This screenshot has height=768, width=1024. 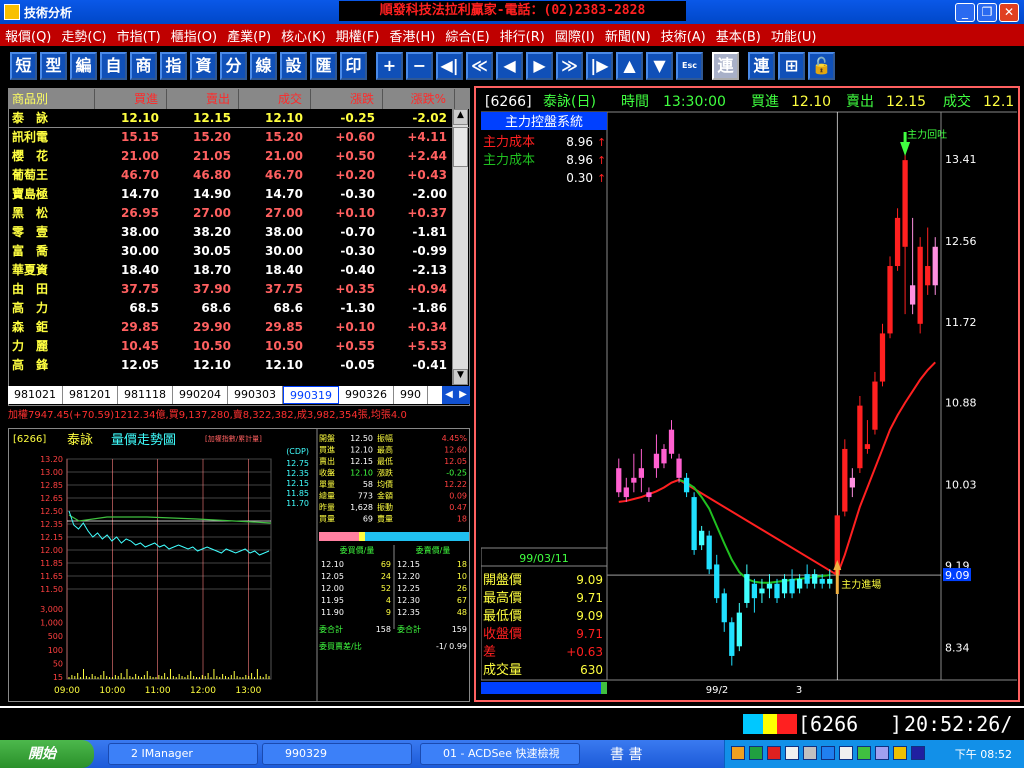 I want to click on toolbar-button-7: 分, so click(x=233, y=66).